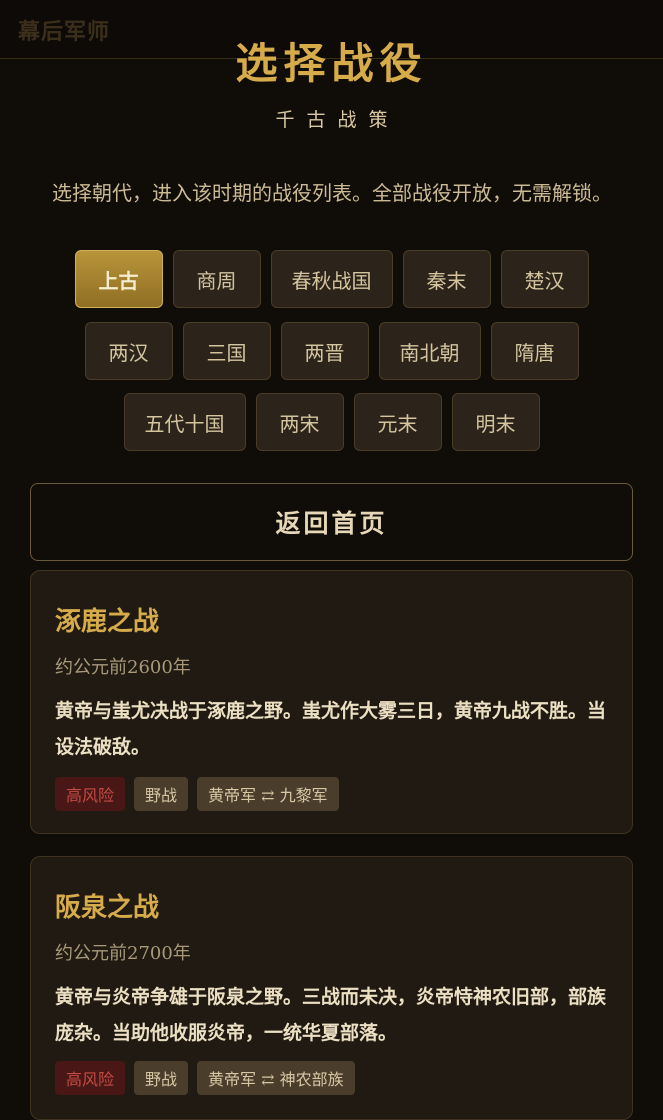 Image resolution: width=663 pixels, height=1120 pixels. I want to click on battle-name: 涿鹿之战, so click(107, 622).